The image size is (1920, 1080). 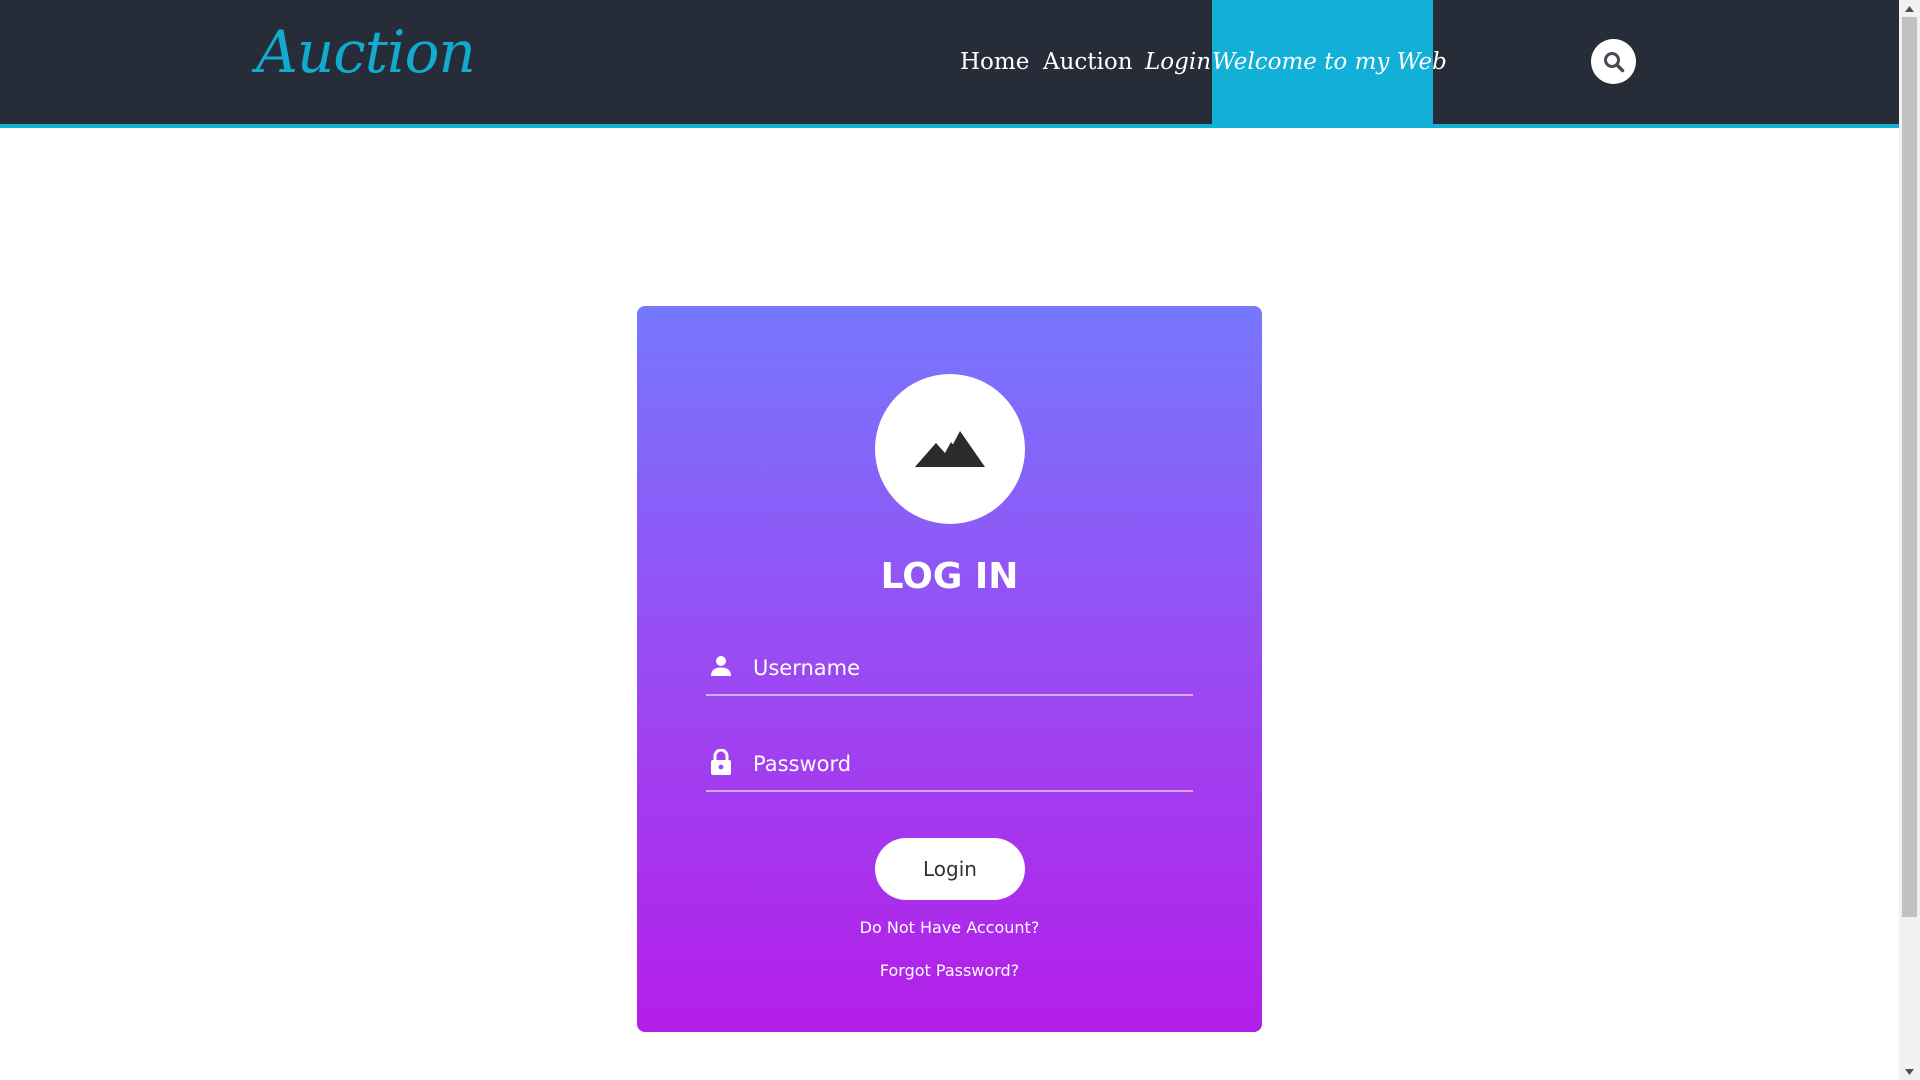 I want to click on login-title: LOG IN, so click(x=949, y=576).